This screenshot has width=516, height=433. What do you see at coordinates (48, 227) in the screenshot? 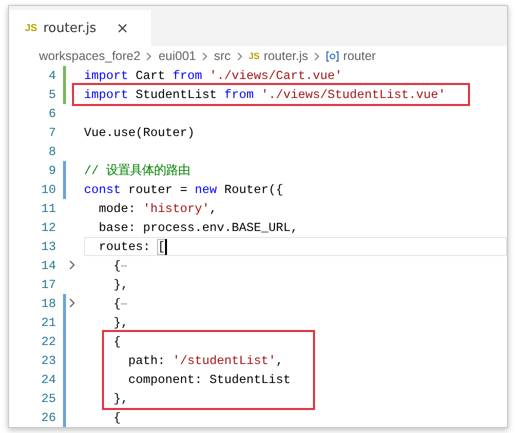
I see `line-number: 12` at bounding box center [48, 227].